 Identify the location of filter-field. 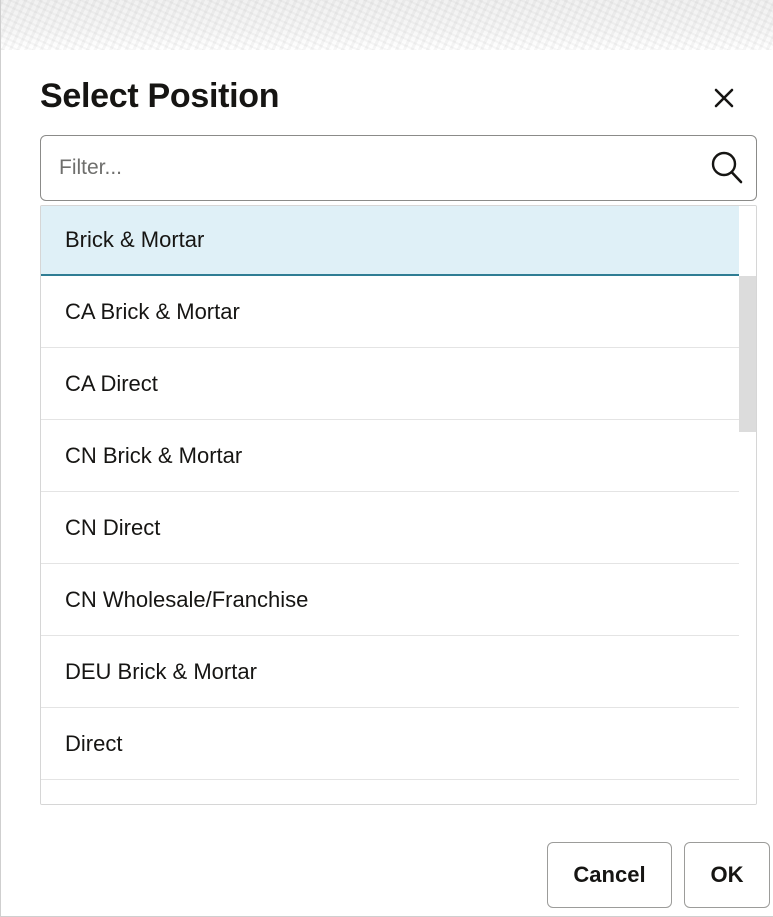
(398, 168).